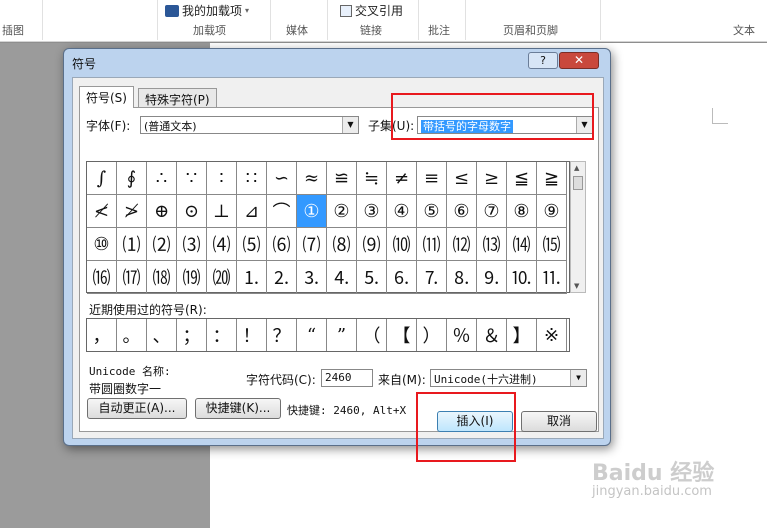 Image resolution: width=767 pixels, height=528 pixels. I want to click on symbol-cell: ⒆, so click(192, 277).